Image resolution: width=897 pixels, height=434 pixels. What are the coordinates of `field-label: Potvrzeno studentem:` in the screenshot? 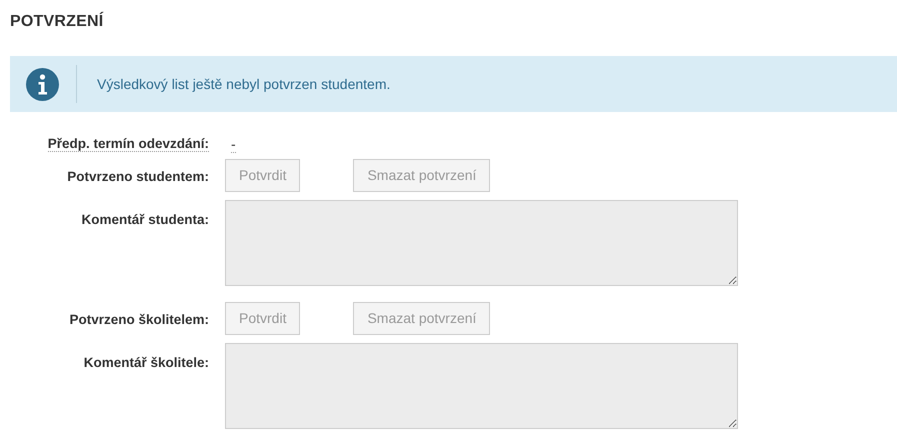 It's located at (138, 176).